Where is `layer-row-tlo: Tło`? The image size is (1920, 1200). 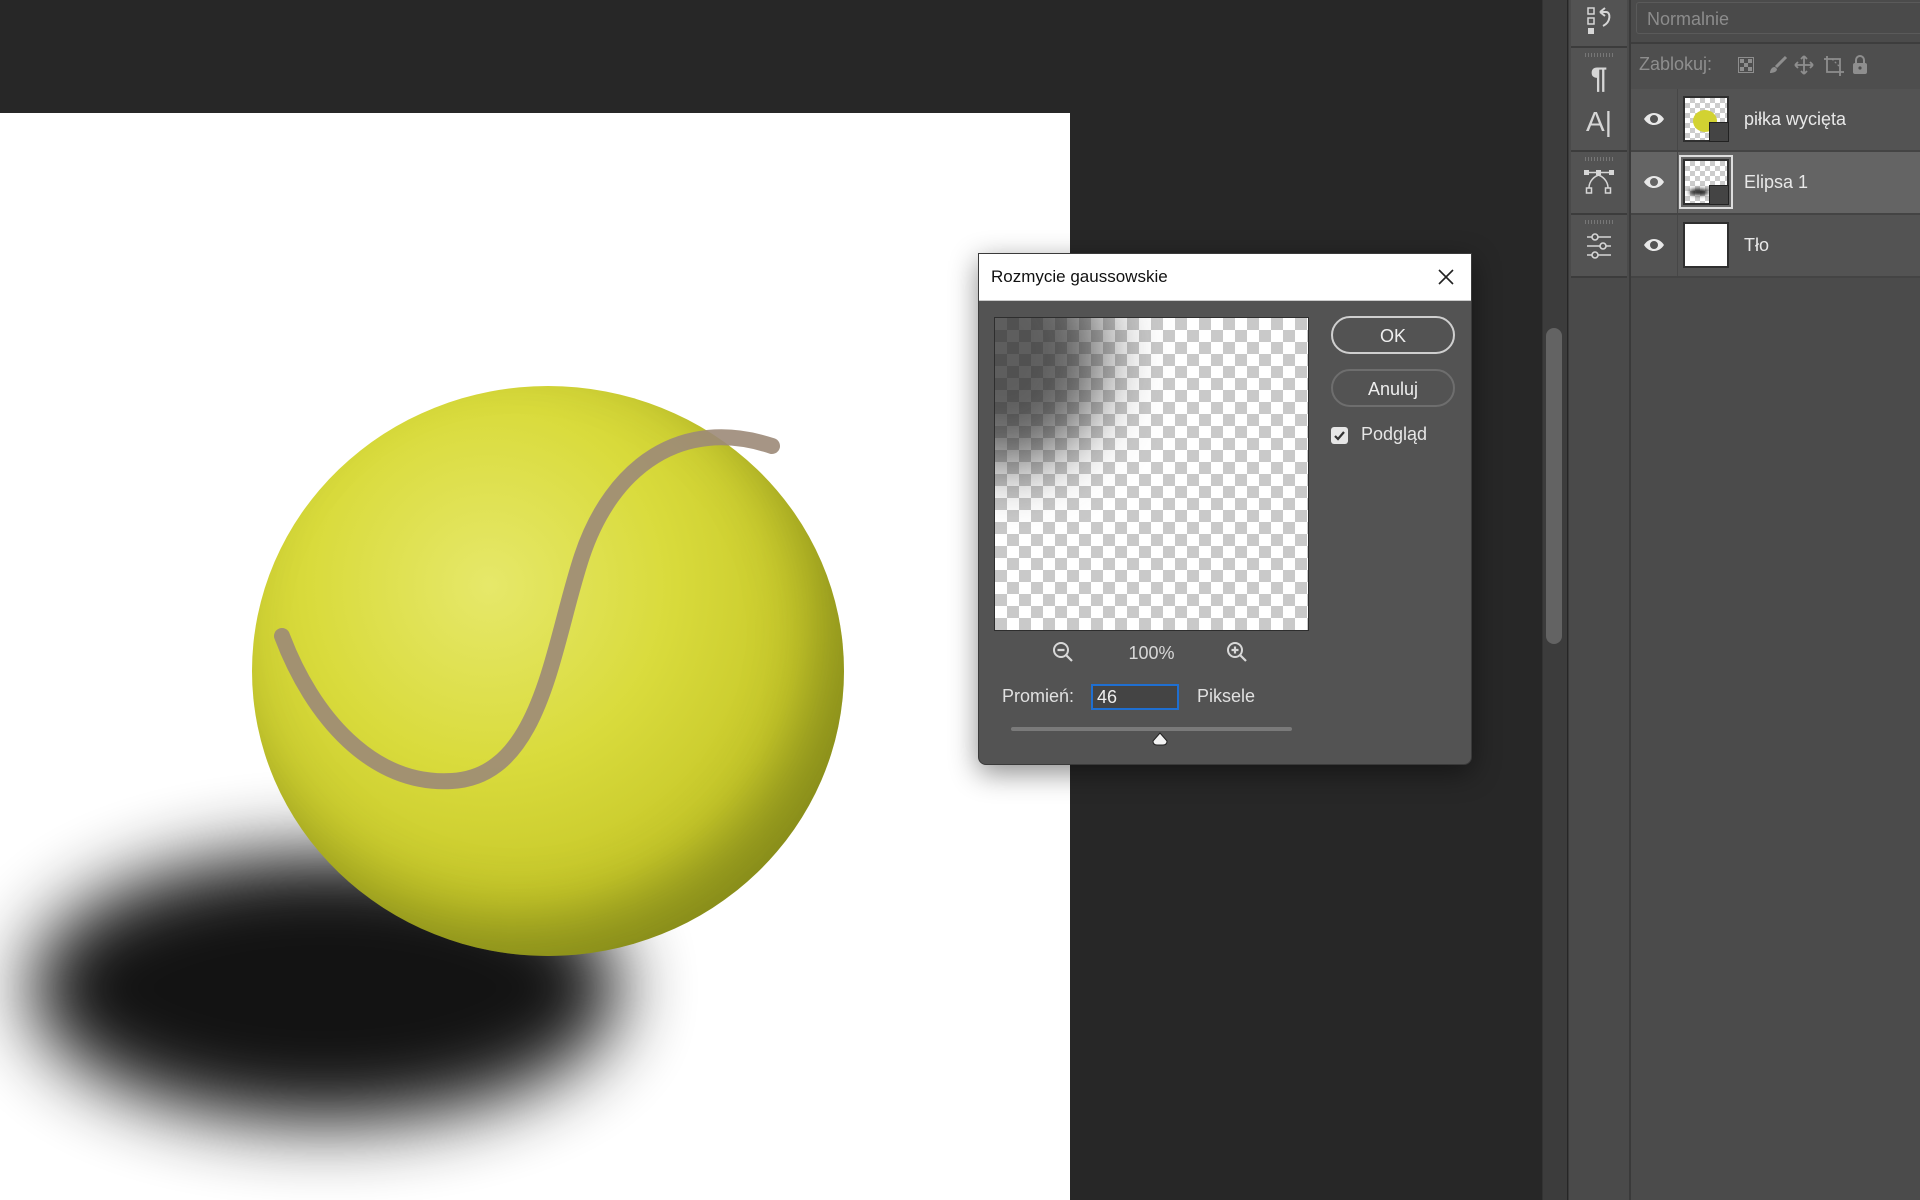
layer-row-tlo: Tło is located at coordinates (1775, 246).